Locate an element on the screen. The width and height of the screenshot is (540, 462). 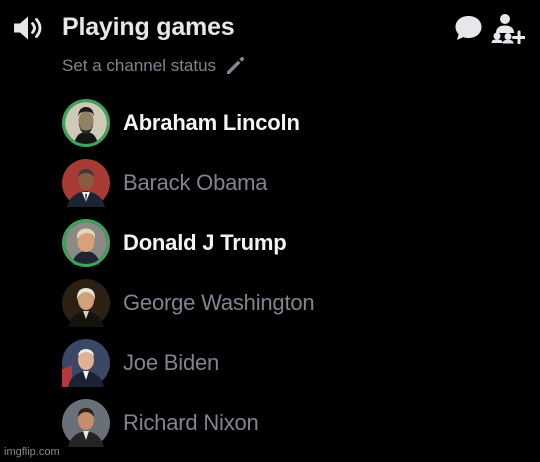
voice-member-barack-obama: Barack Obama is located at coordinates (238, 184).